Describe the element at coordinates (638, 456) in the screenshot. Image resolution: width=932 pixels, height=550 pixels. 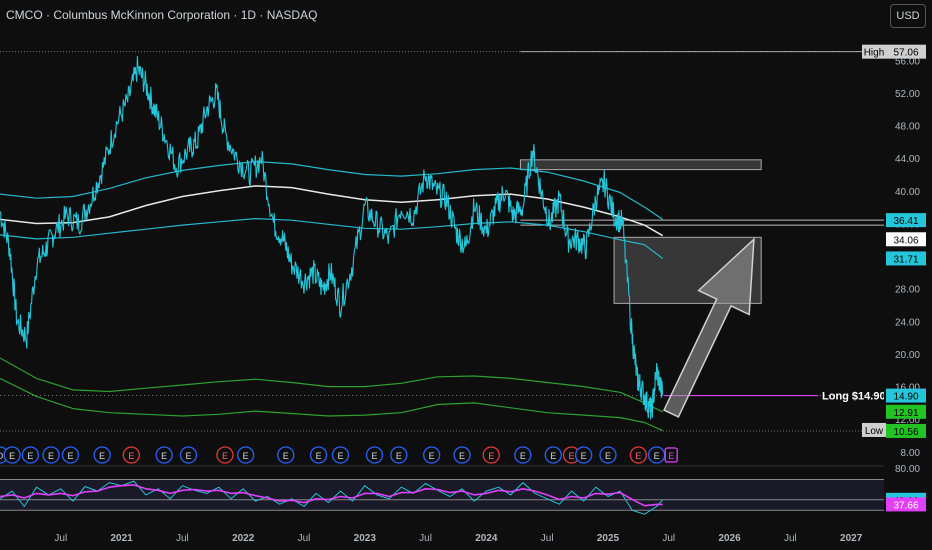
I see `event-label-24: E` at that location.